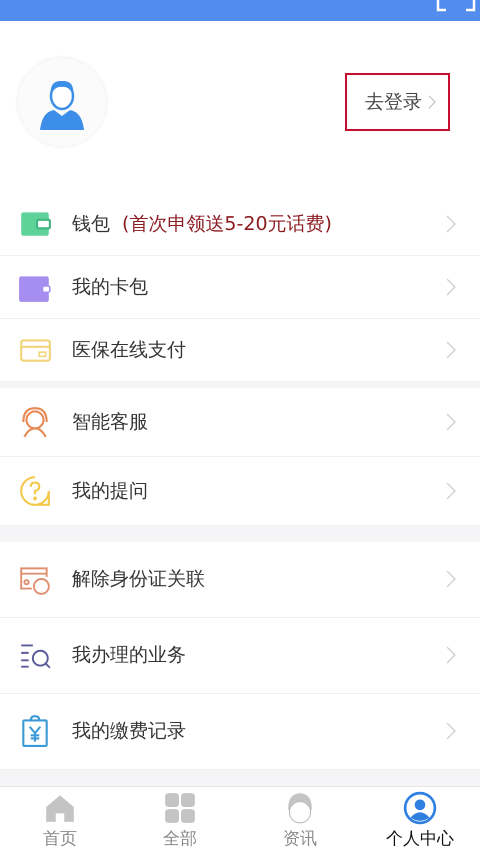 This screenshot has height=854, width=480. I want to click on menu-item: 我的卡包, so click(240, 287).